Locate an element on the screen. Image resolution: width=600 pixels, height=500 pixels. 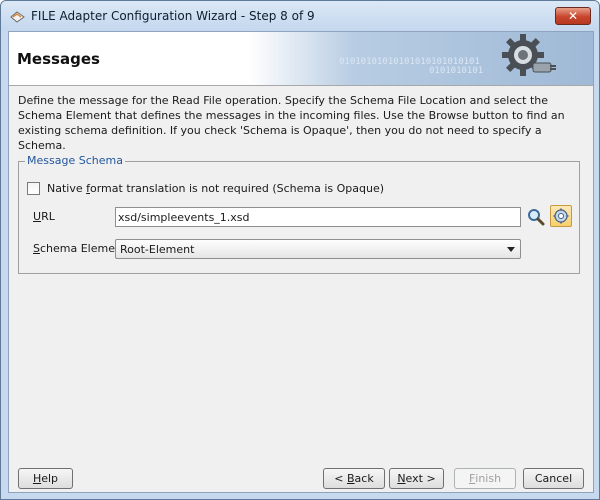
button-label: Cancel is located at coordinates (553, 478).